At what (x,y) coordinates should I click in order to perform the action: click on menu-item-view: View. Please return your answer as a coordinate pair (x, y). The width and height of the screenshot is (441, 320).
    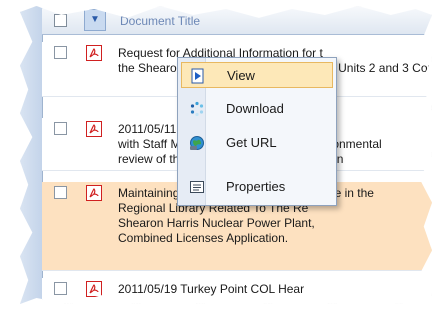
    Looking at the image, I should click on (257, 75).